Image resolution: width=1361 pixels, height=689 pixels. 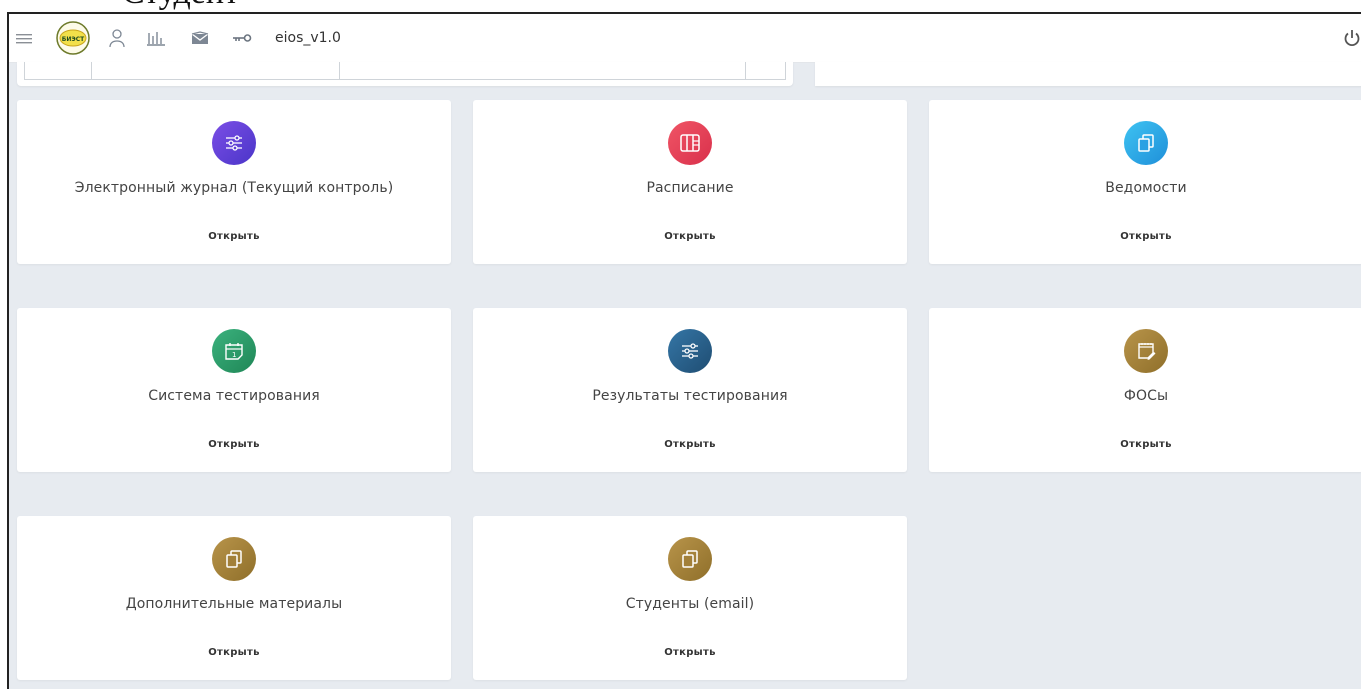 I want to click on module-card-fos: ФОСы Открыть, so click(x=1145, y=390).